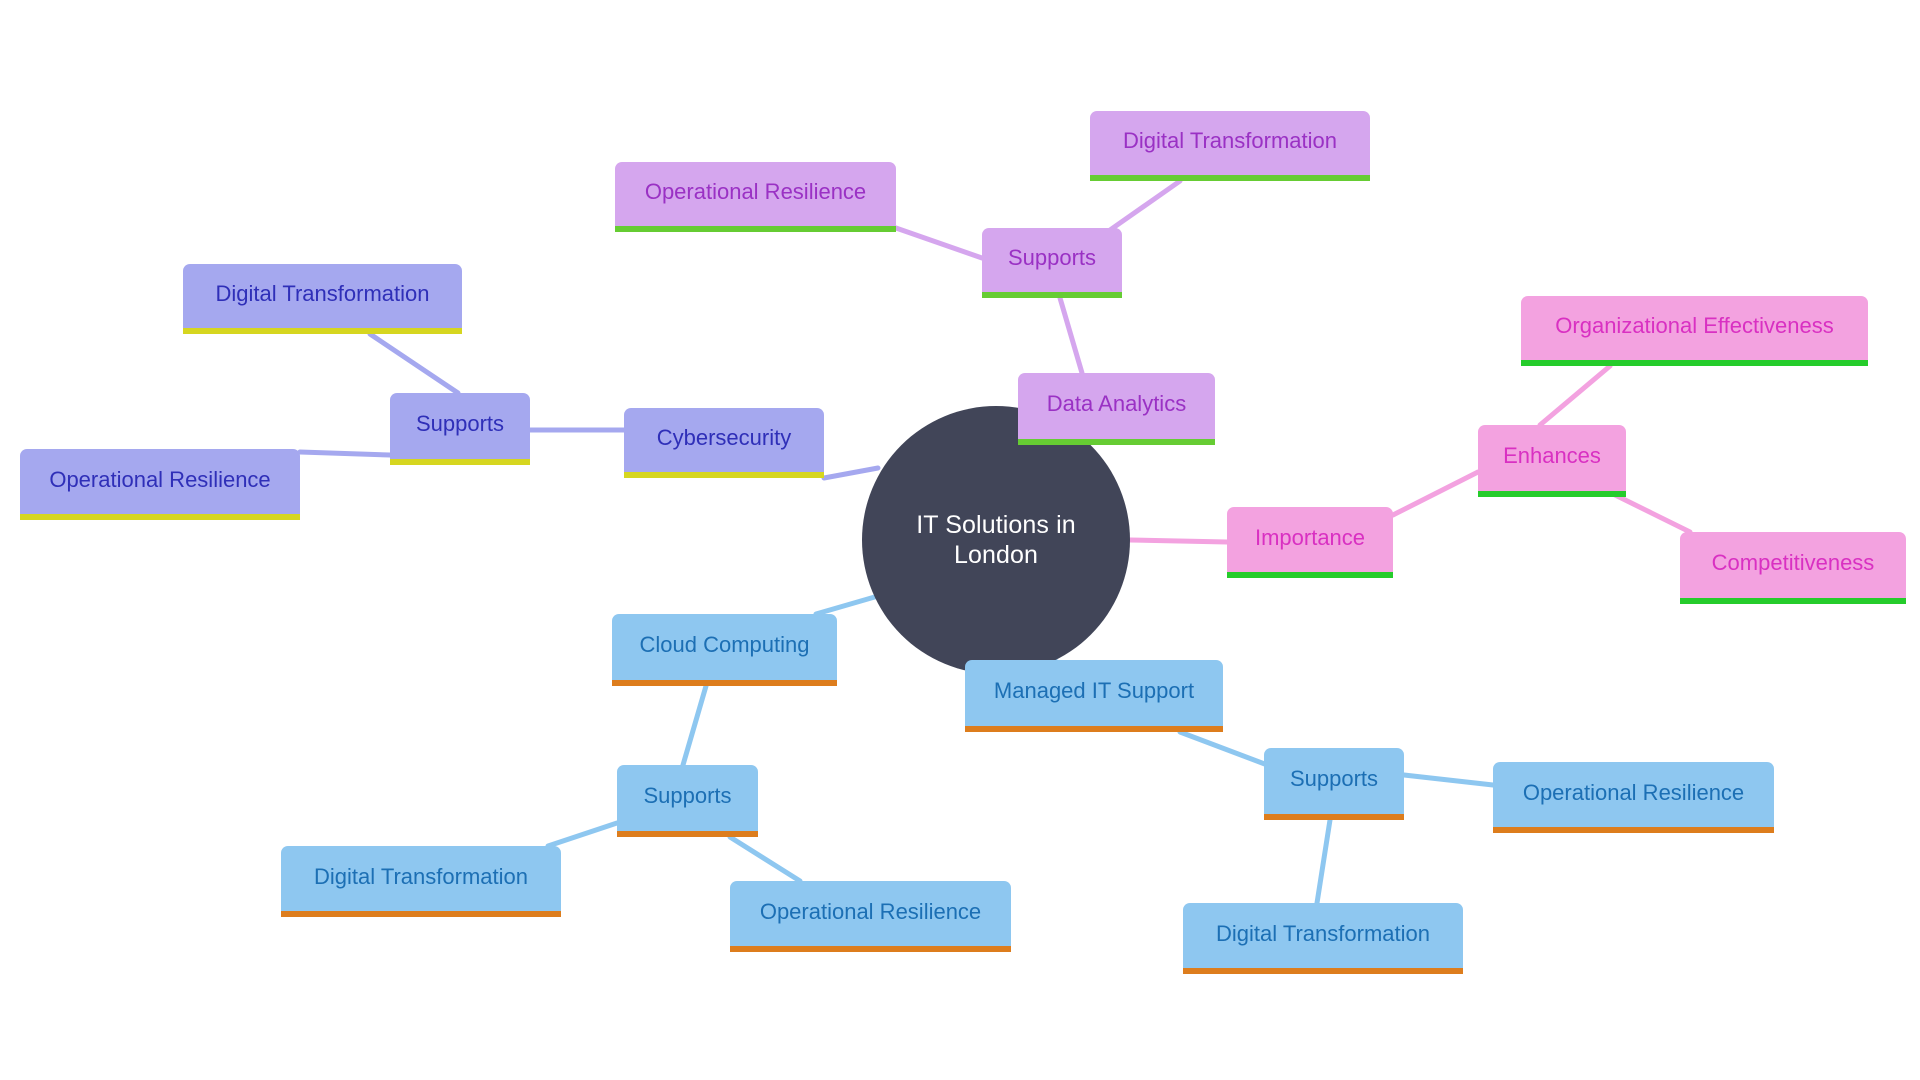 This screenshot has height=1080, width=1920. Describe the element at coordinates (1052, 295) in the screenshot. I see `node-underline-purple_supports` at that location.